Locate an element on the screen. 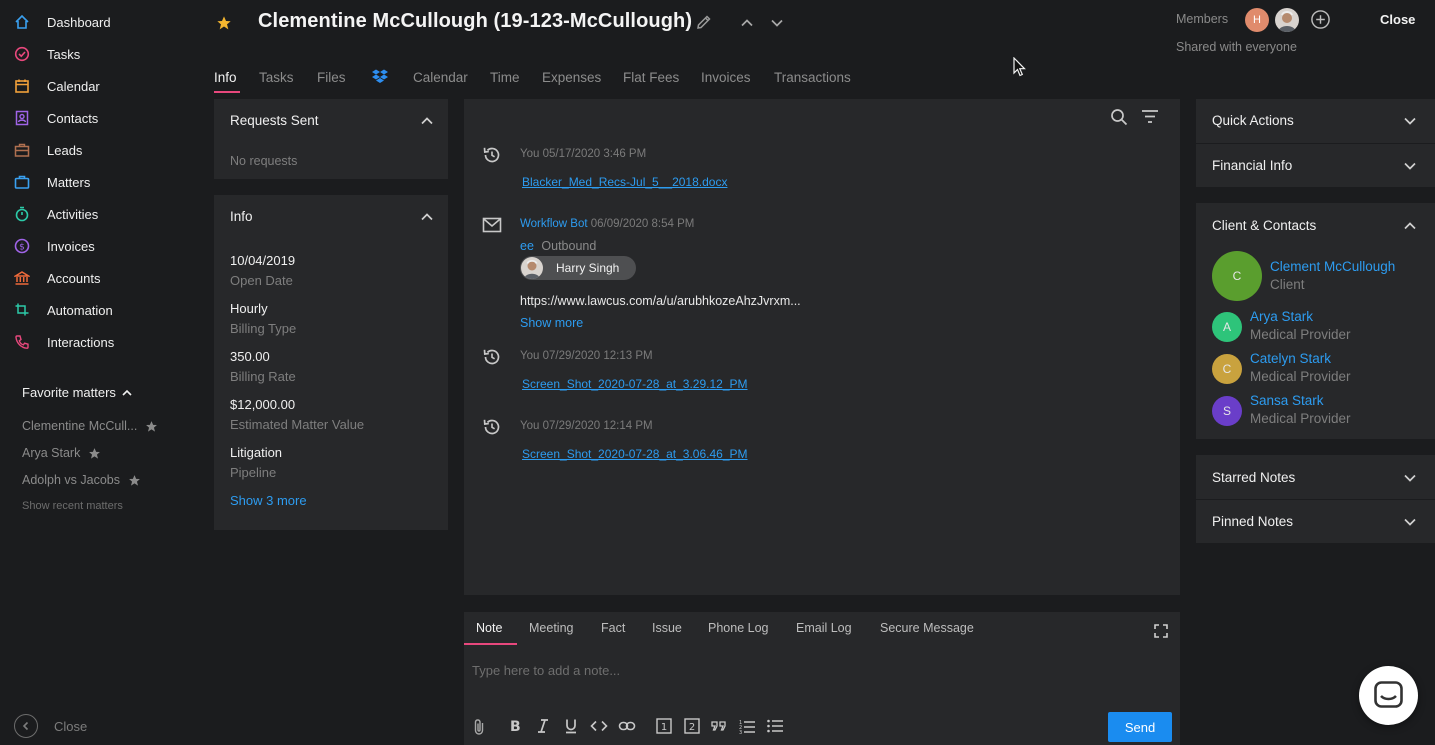 The height and width of the screenshot is (745, 1435). fullscreen-icon is located at coordinates (1161, 631).